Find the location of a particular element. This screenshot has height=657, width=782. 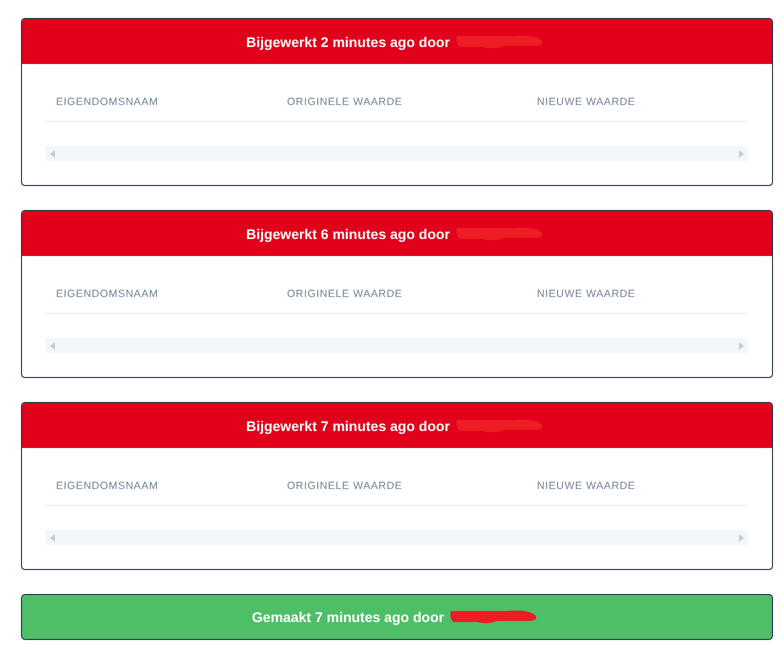

history-title: Bijgewerkt 7 minutes ago door is located at coordinates (348, 426).